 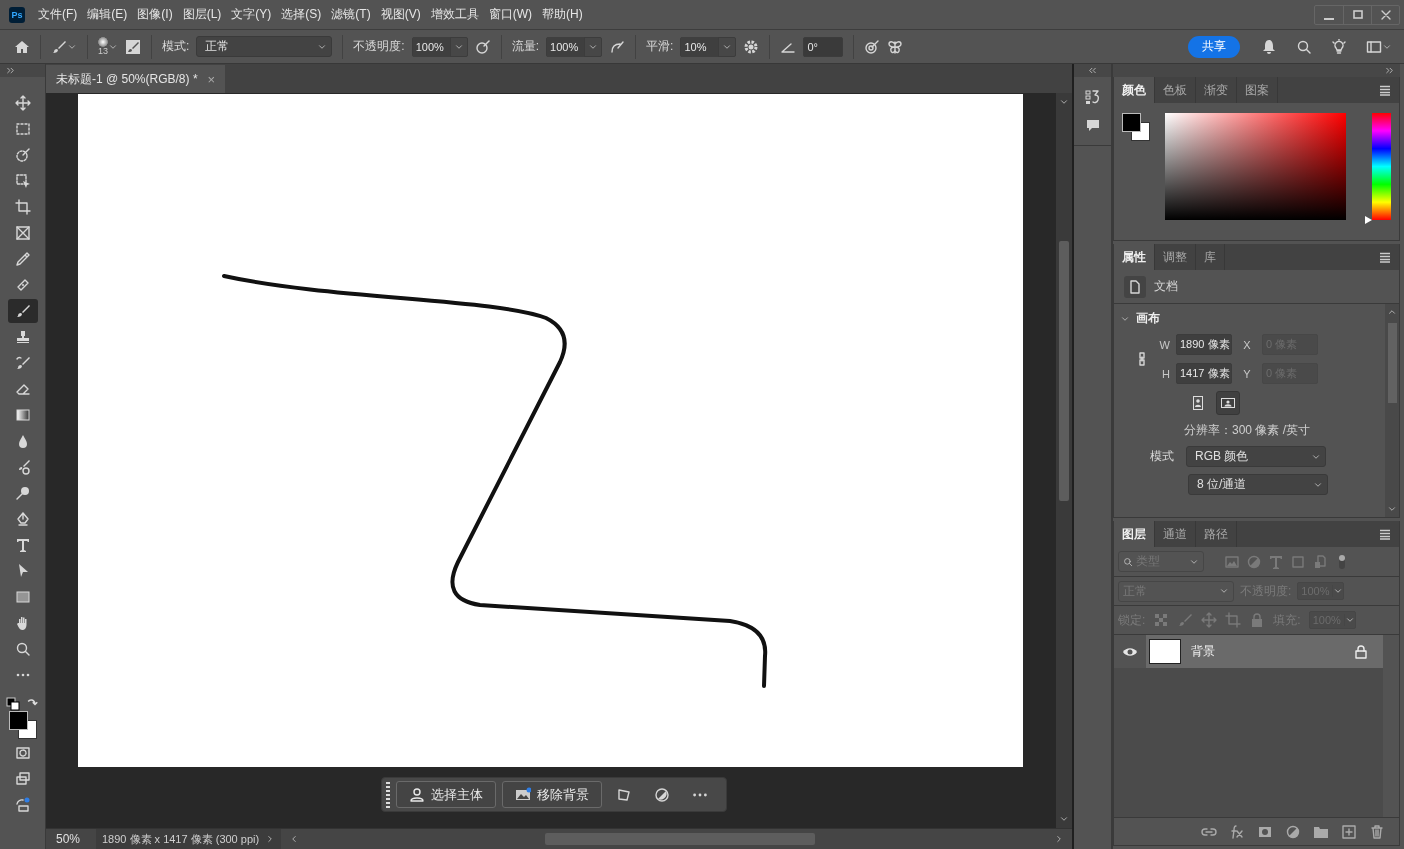 What do you see at coordinates (1164, 344) in the screenshot?
I see `width-label: W` at bounding box center [1164, 344].